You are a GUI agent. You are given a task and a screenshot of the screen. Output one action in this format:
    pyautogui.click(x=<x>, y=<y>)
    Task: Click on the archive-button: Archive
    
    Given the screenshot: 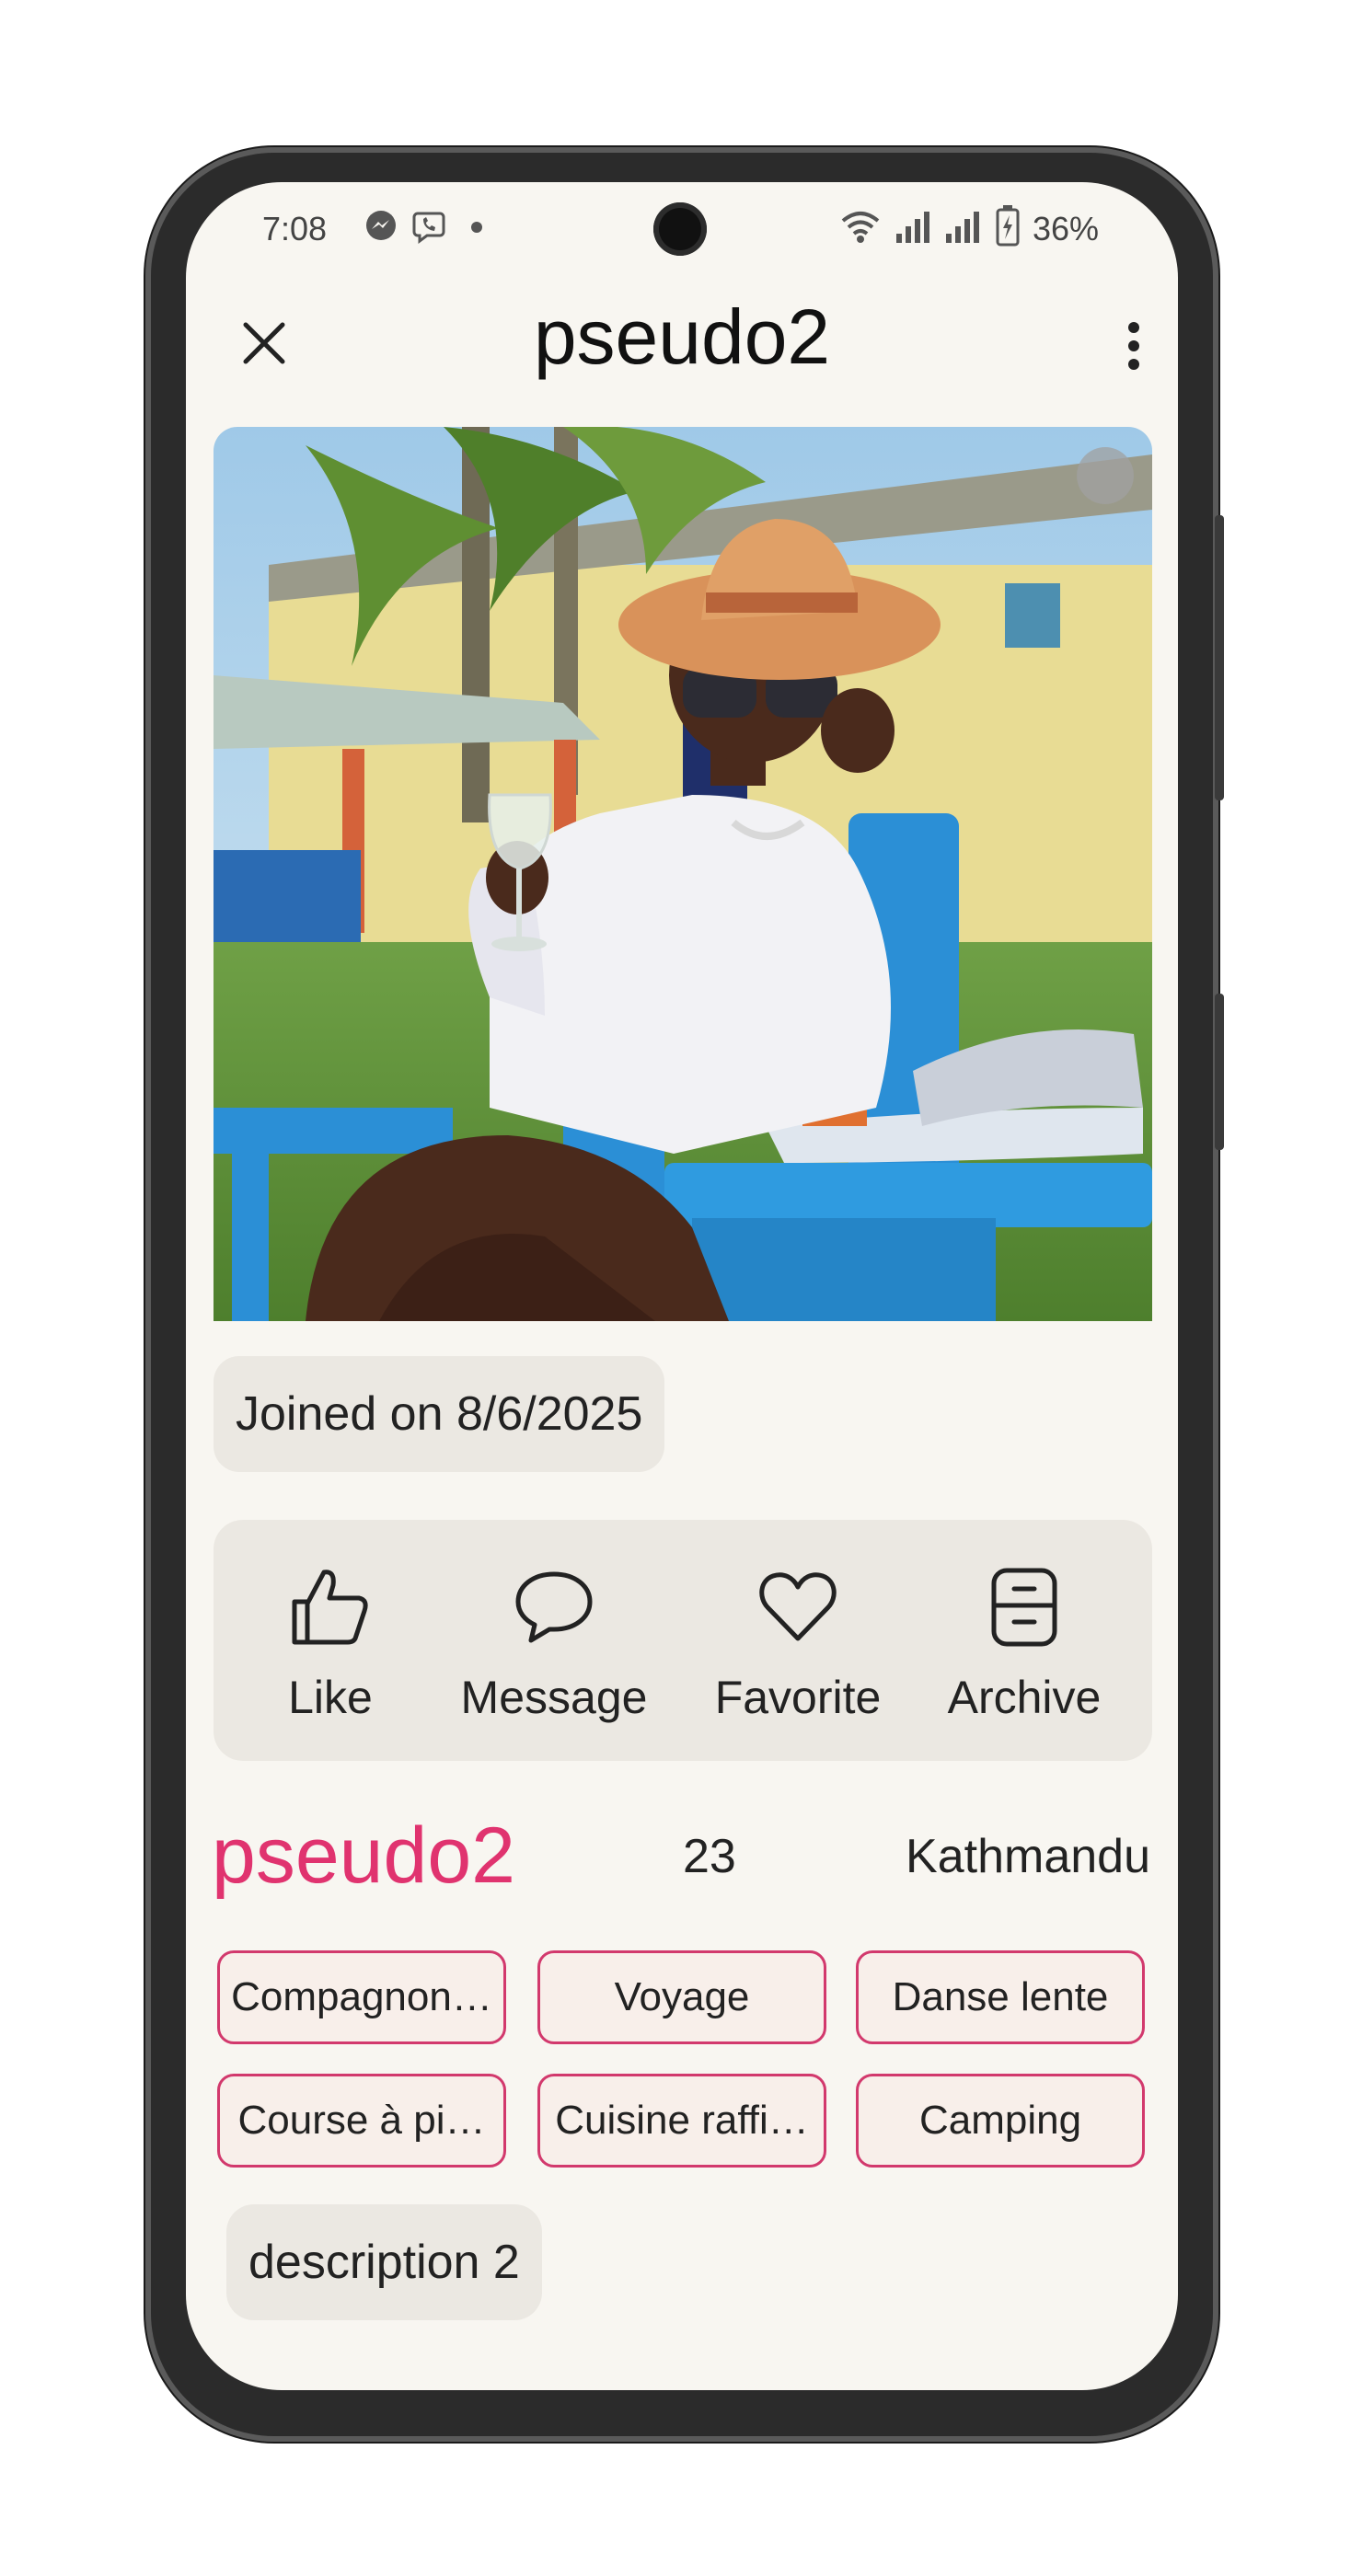 What is the action you would take?
    pyautogui.click(x=1024, y=1652)
    